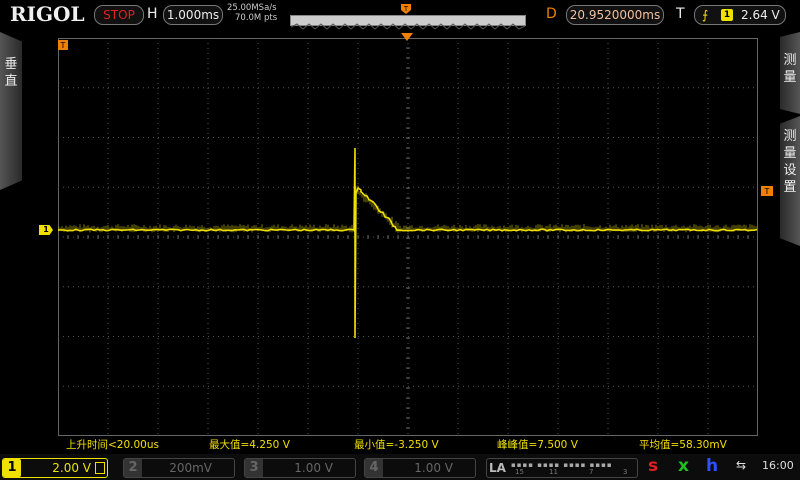  What do you see at coordinates (256, 18) in the screenshot?
I see `memory-depth: 70.0M pts` at bounding box center [256, 18].